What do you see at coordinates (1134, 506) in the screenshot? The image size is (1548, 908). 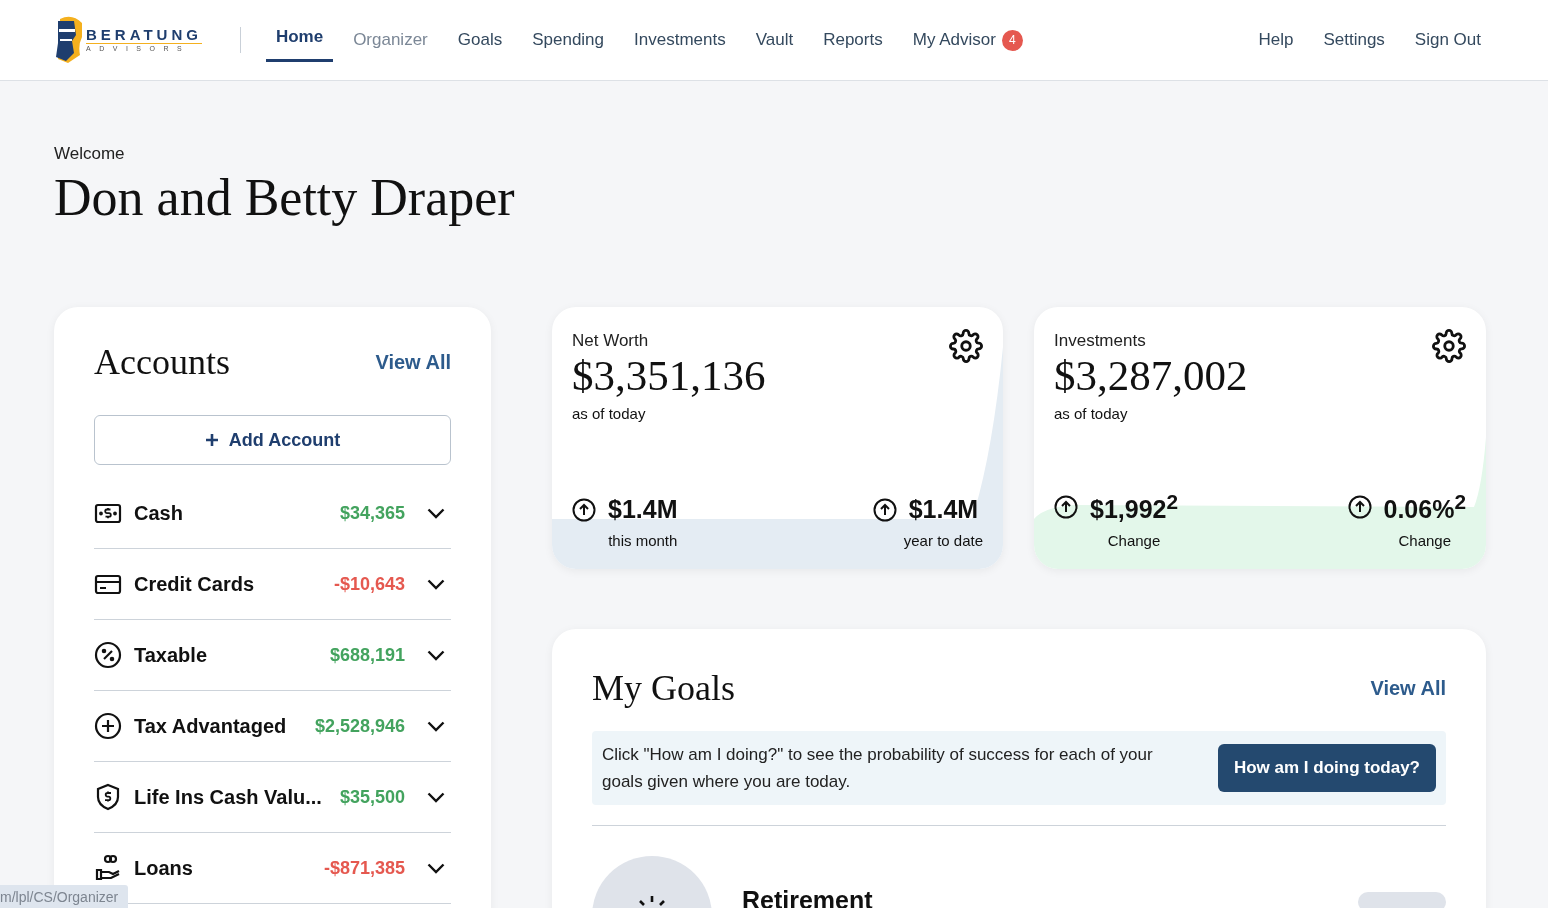 I see `stat-value: $1,992$^{2}$` at bounding box center [1134, 506].